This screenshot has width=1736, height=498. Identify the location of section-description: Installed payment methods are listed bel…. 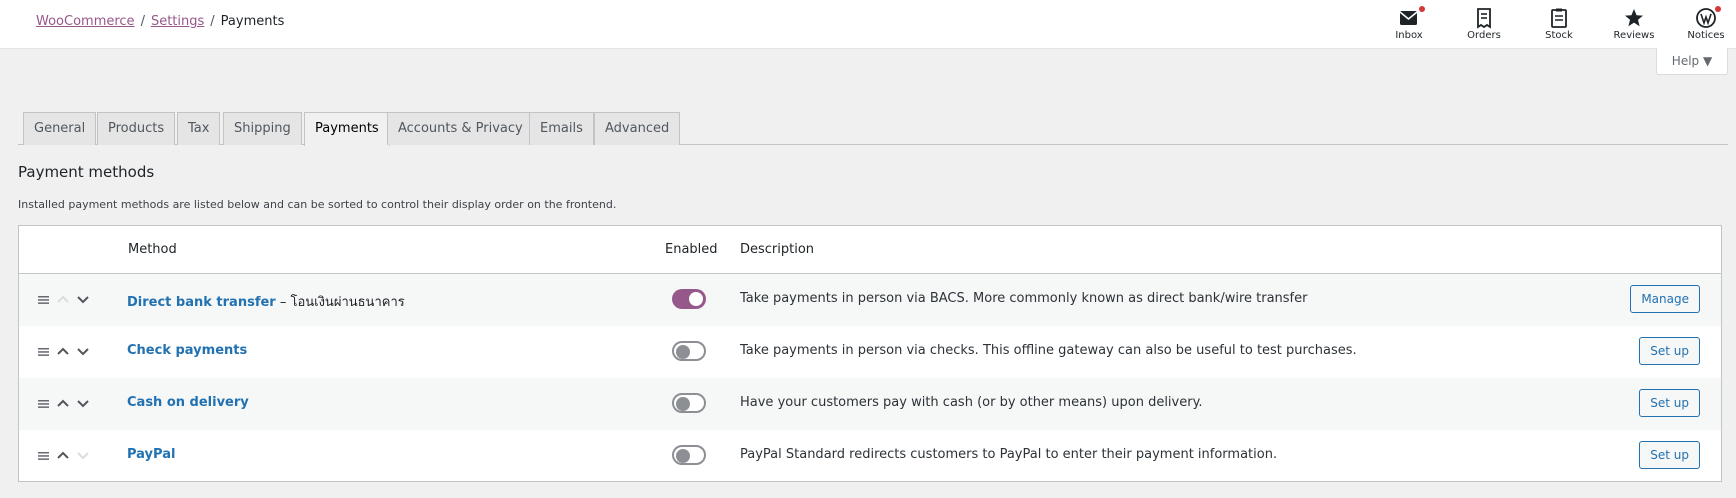
(317, 204).